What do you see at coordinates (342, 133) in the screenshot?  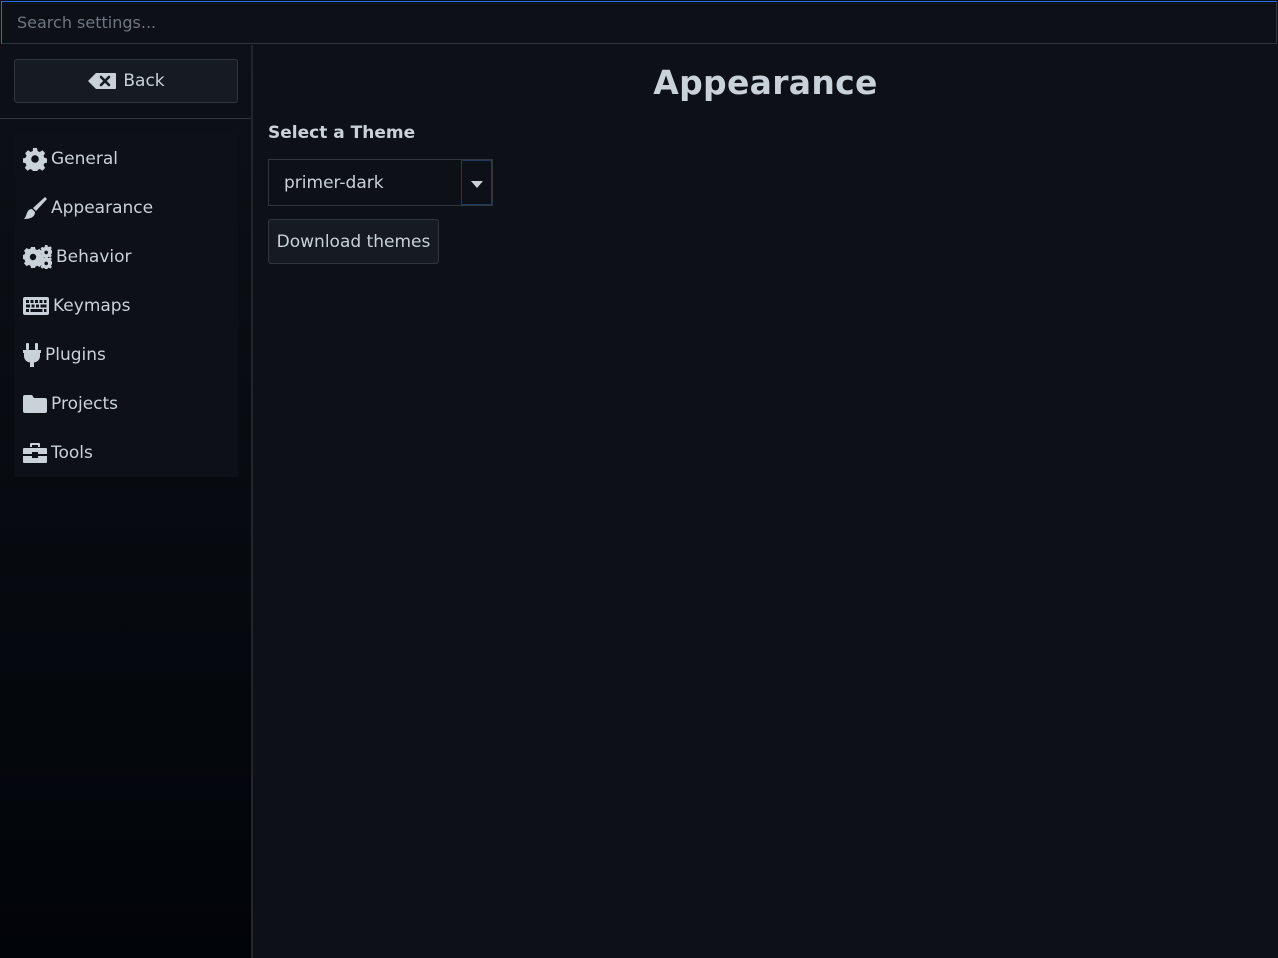 I see `theme-section-label: Select a Theme` at bounding box center [342, 133].